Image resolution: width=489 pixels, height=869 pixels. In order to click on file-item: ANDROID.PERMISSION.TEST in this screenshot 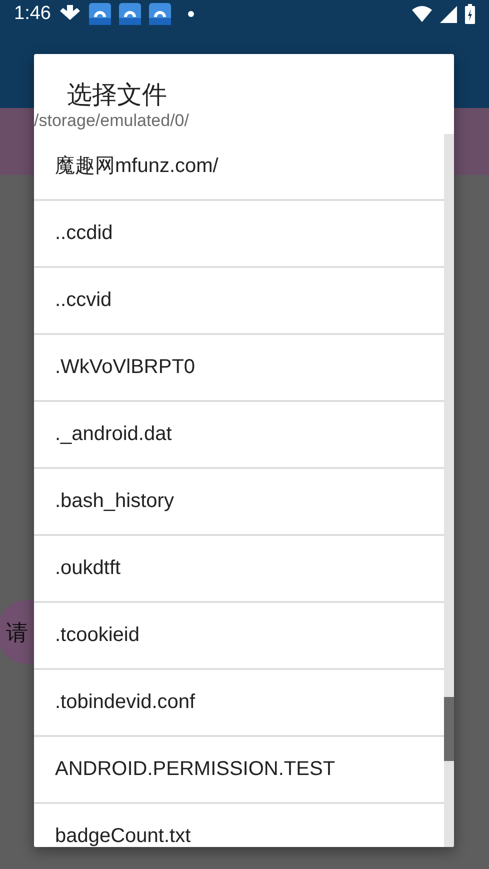, I will do `click(239, 770)`.